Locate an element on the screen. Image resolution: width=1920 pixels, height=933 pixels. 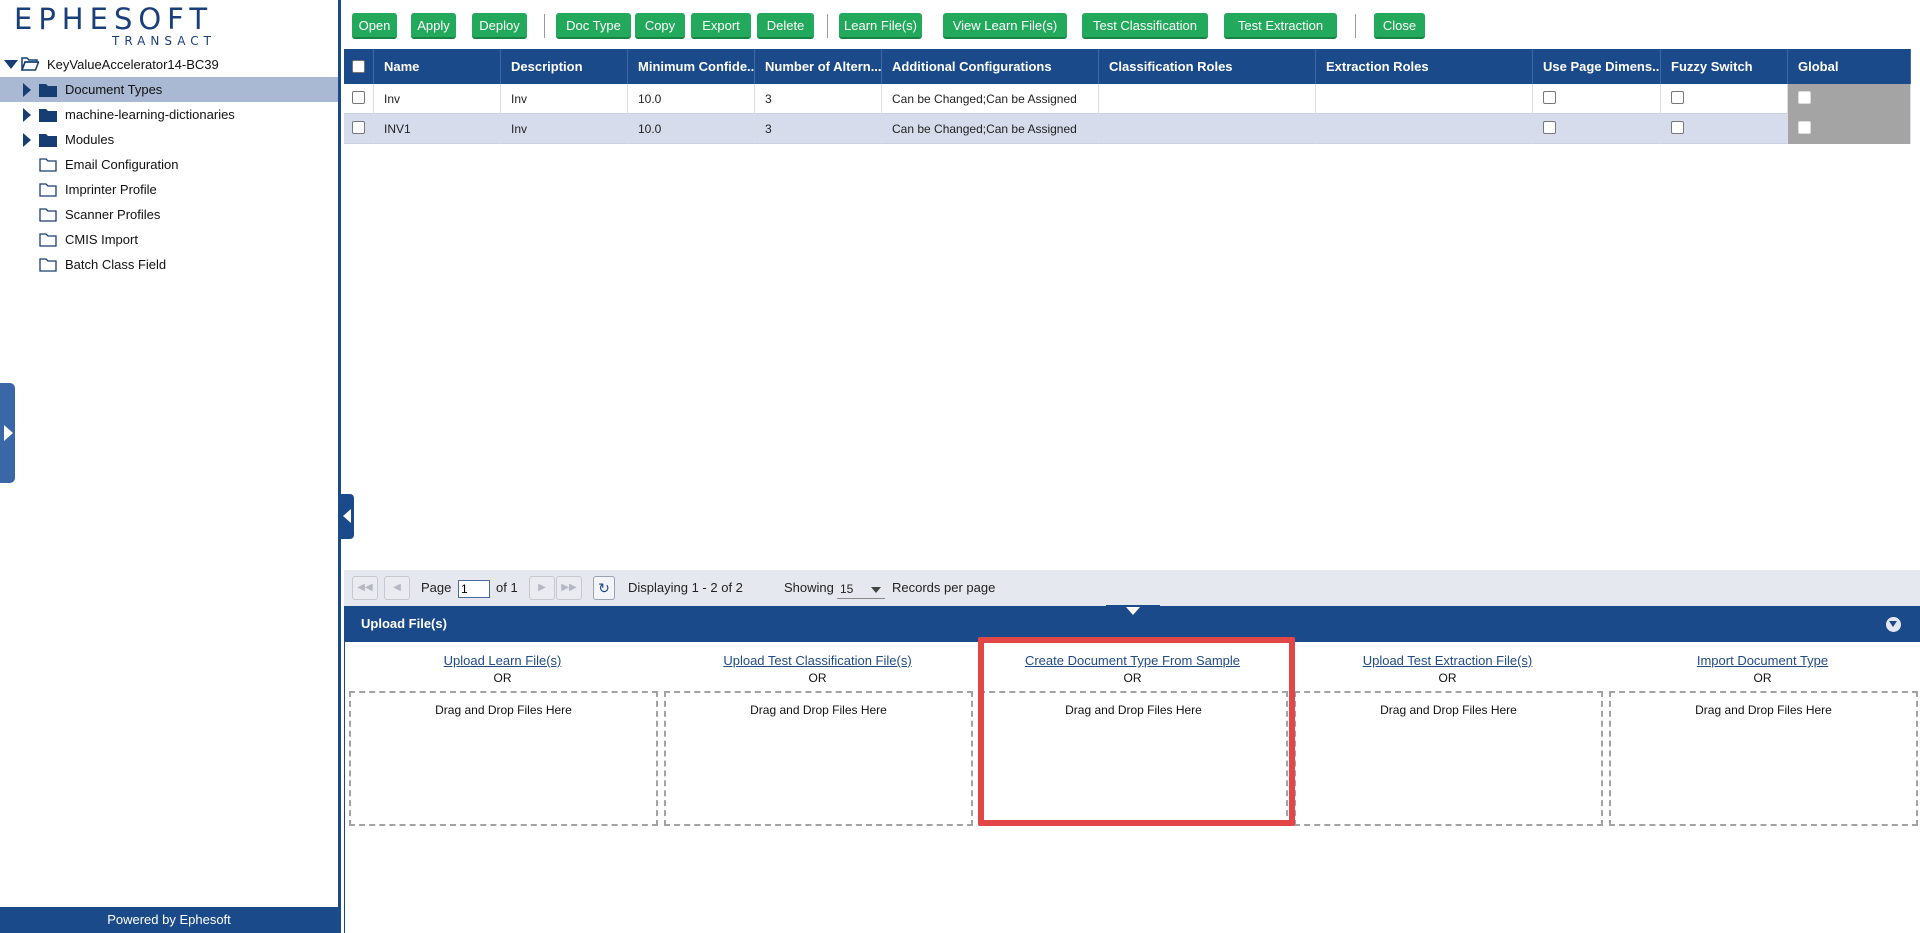
tree-item-email-configuration: Email Configuration is located at coordinates (169, 164).